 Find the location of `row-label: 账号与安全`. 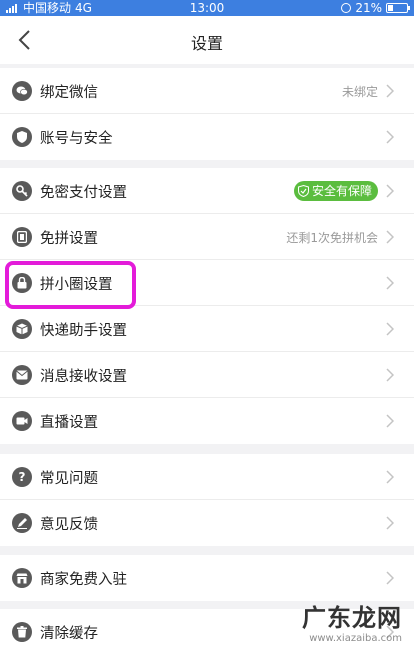

row-label: 账号与安全 is located at coordinates (76, 139).